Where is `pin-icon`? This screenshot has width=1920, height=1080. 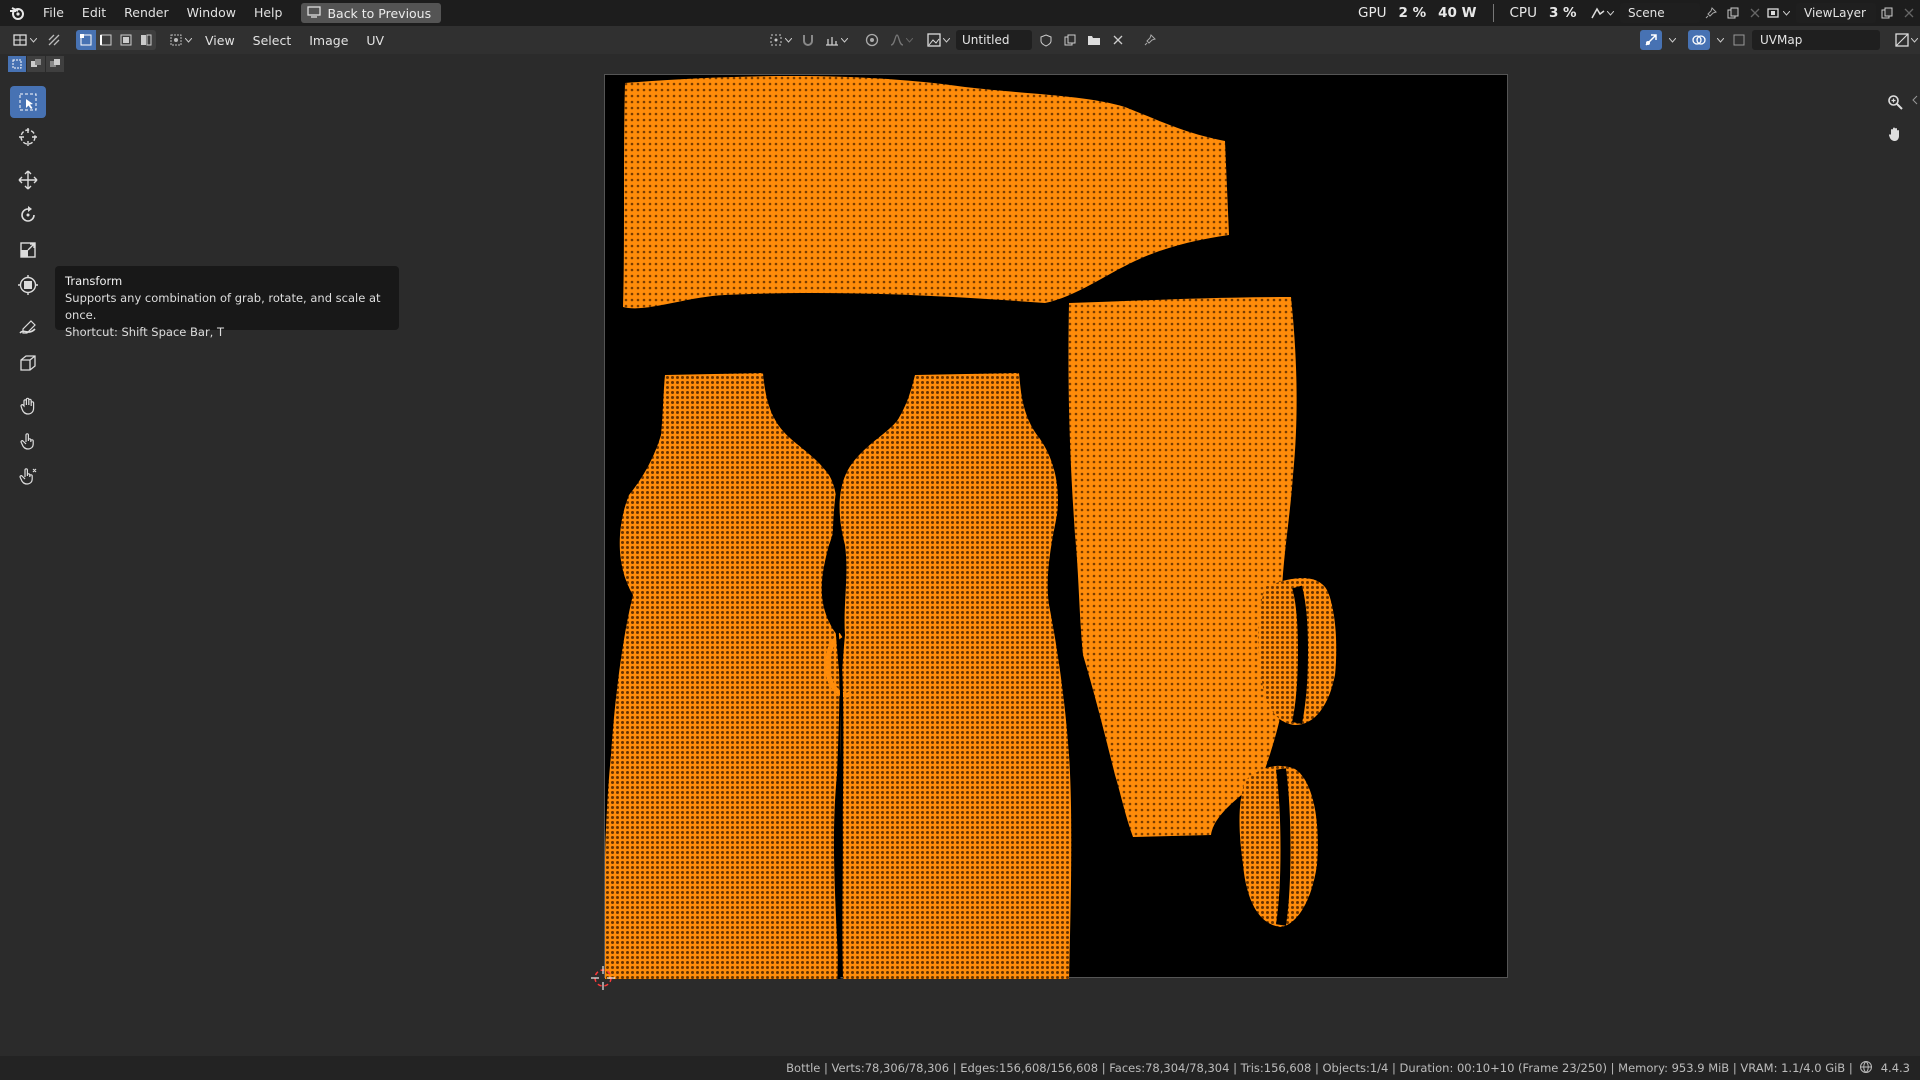
pin-icon is located at coordinates (1711, 13).